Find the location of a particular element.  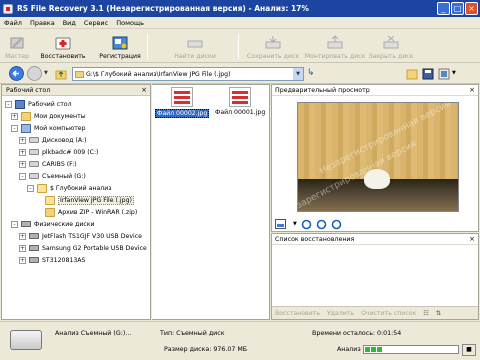

rotate-left-icon is located at coordinates (306, 224).